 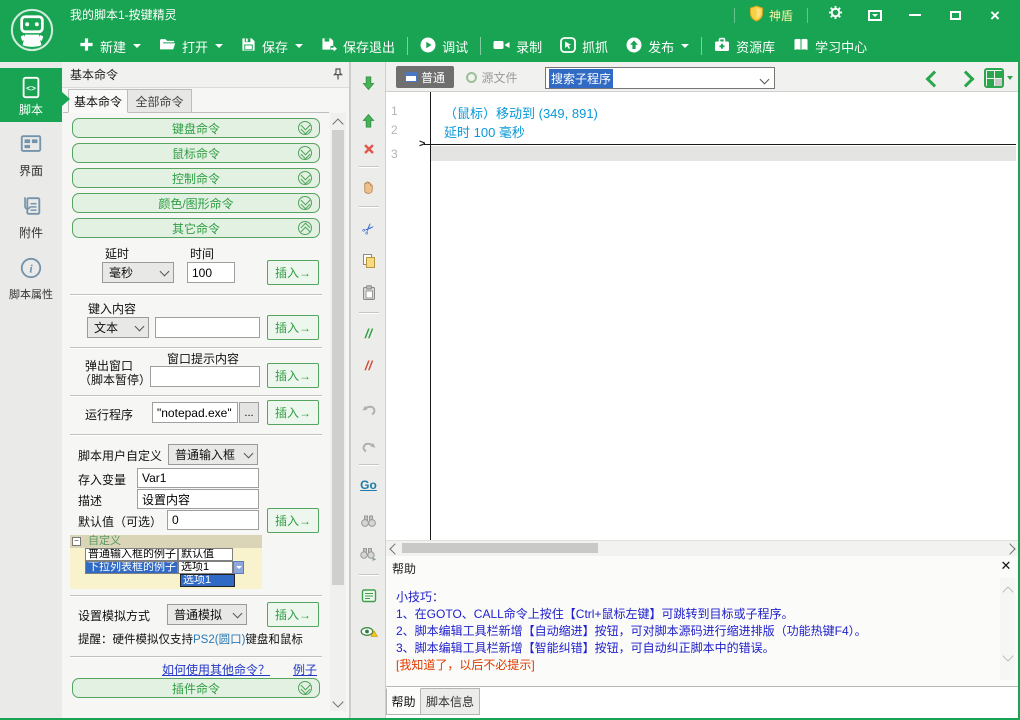 What do you see at coordinates (213, 454) in the screenshot?
I see `custom-mode-select: 普通输入框` at bounding box center [213, 454].